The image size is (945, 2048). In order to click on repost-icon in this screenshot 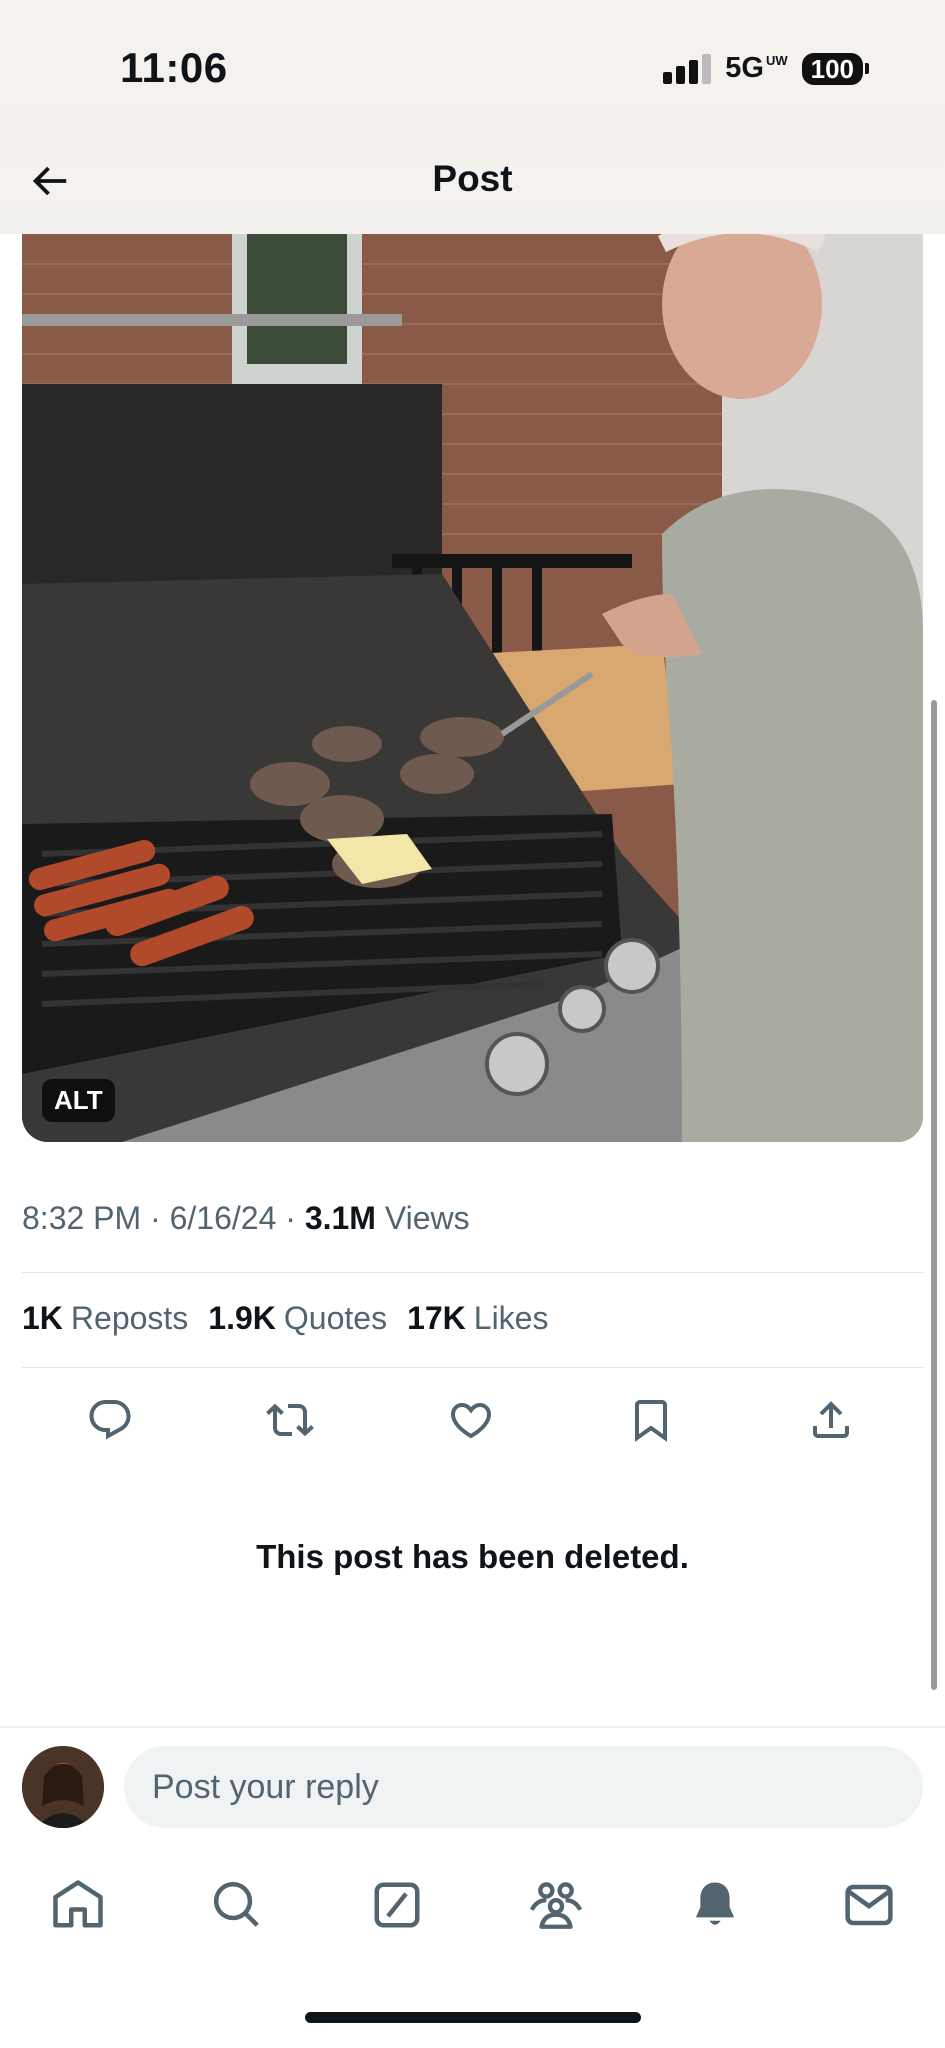, I will do `click(290, 1420)`.